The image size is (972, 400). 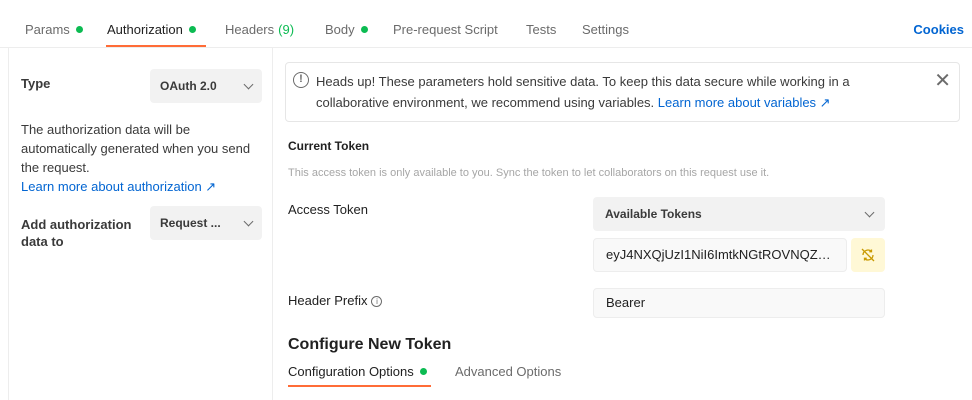 I want to click on configure-token-title: Configure New Token, so click(x=370, y=344).